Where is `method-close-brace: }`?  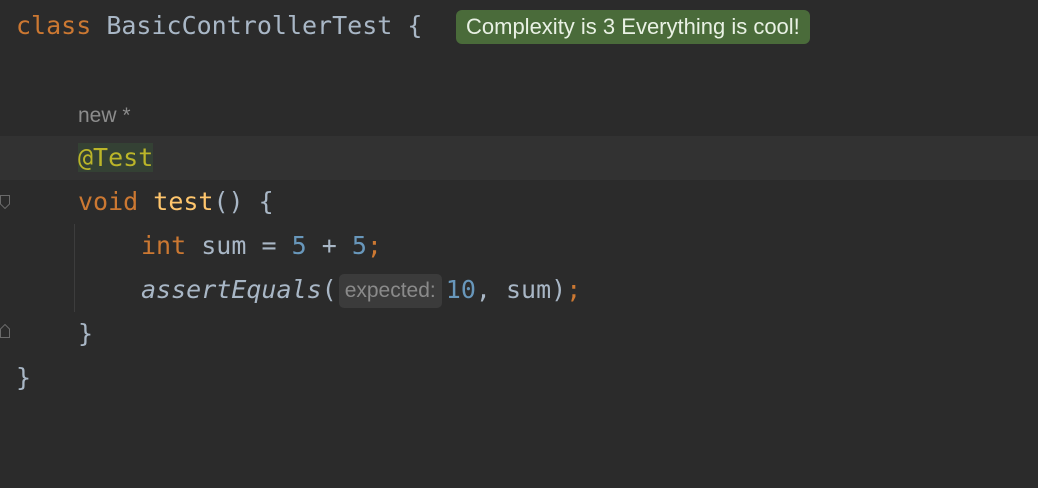
method-close-brace: } is located at coordinates (86, 333).